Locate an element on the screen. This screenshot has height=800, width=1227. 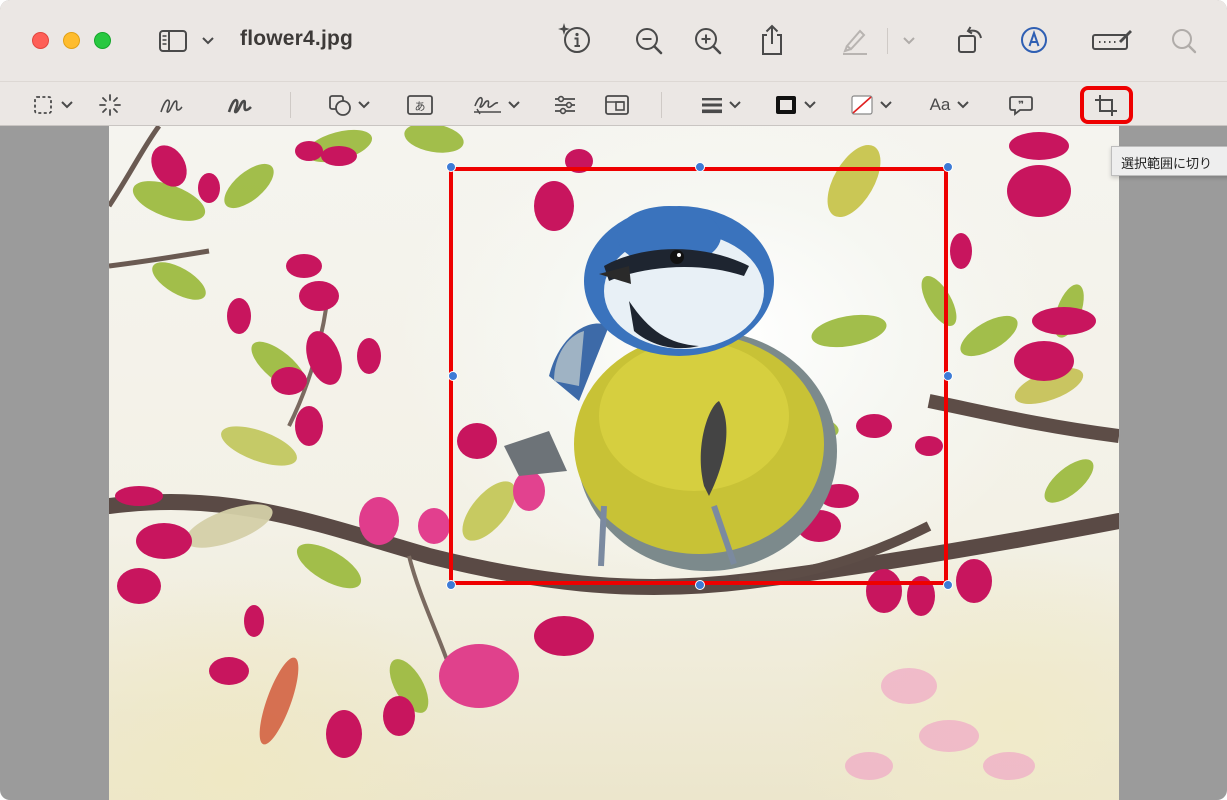
search-button is located at coordinates (1184, 41).